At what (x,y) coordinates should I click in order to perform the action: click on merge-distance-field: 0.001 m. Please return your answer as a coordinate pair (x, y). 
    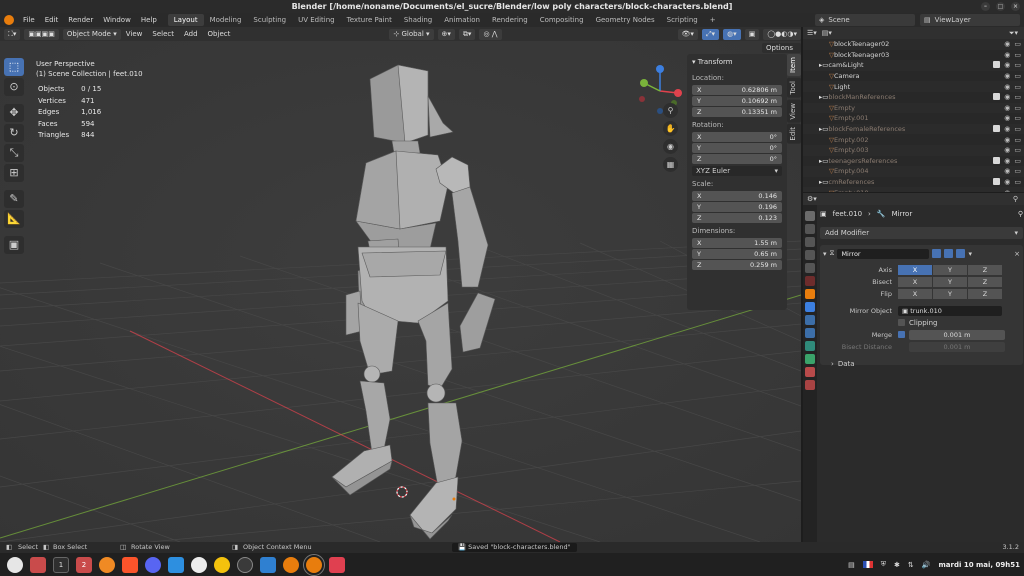
    Looking at the image, I should click on (957, 334).